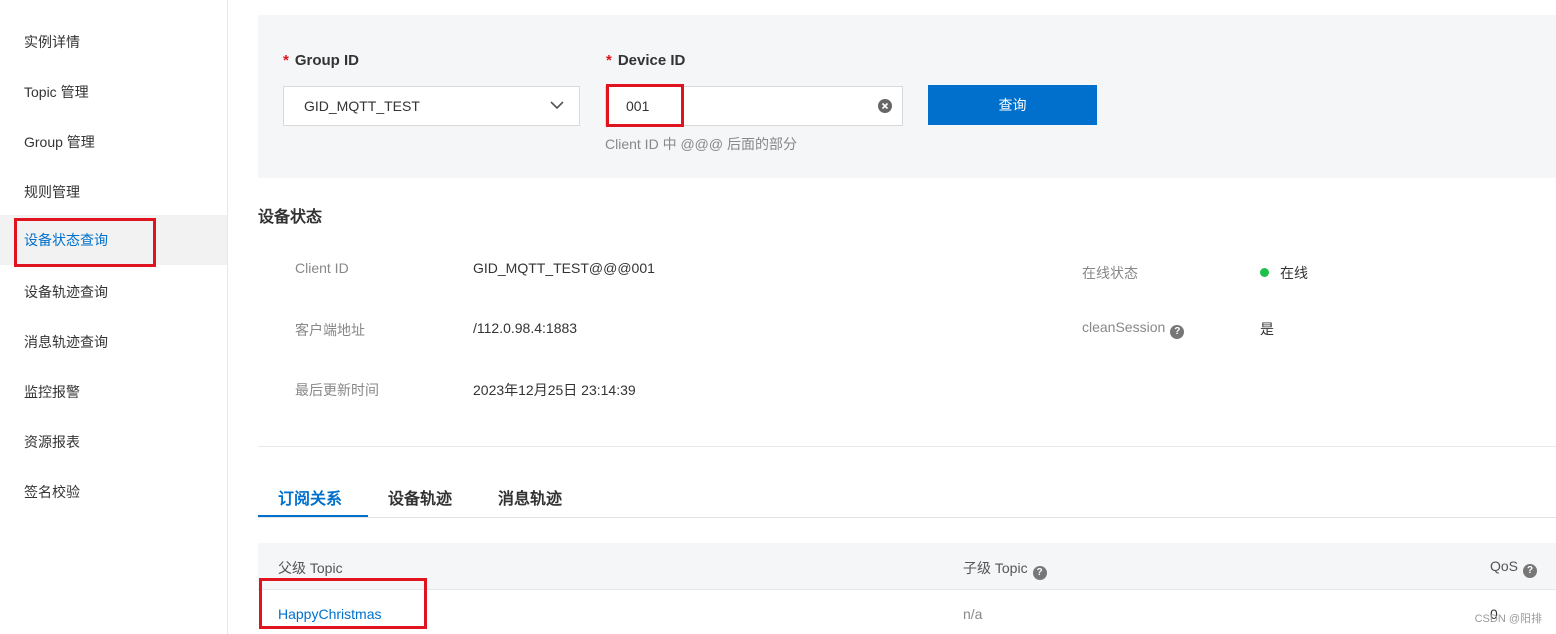  What do you see at coordinates (113, 42) in the screenshot?
I see `sidebar-item-instance-detail: 实例详情` at bounding box center [113, 42].